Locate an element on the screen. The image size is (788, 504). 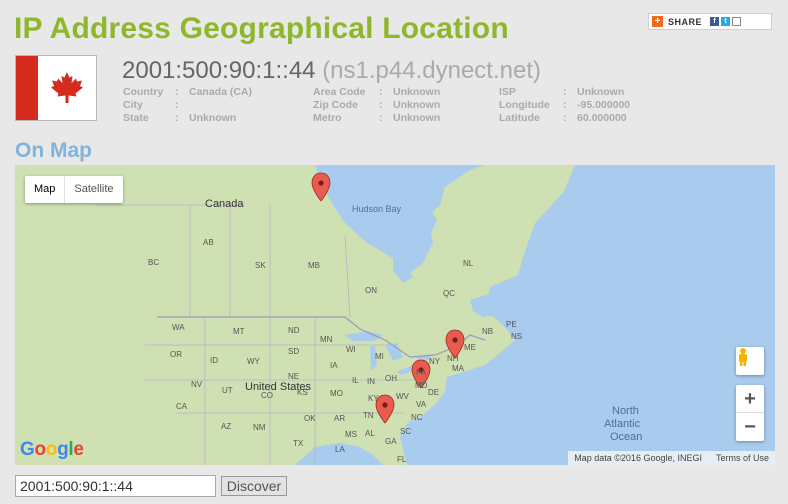
map-label-ma: MA is located at coordinates (458, 368).